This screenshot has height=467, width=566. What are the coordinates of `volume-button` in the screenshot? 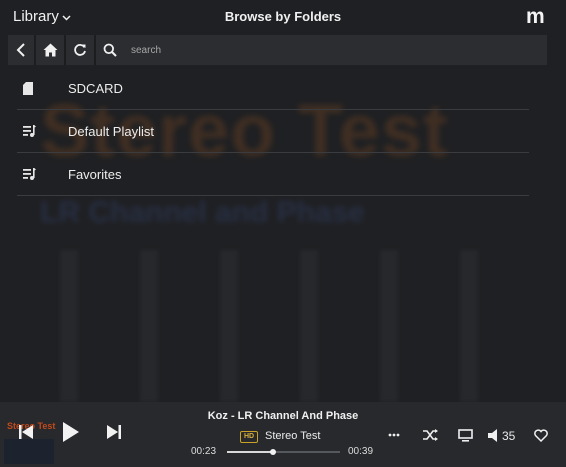 It's located at (494, 435).